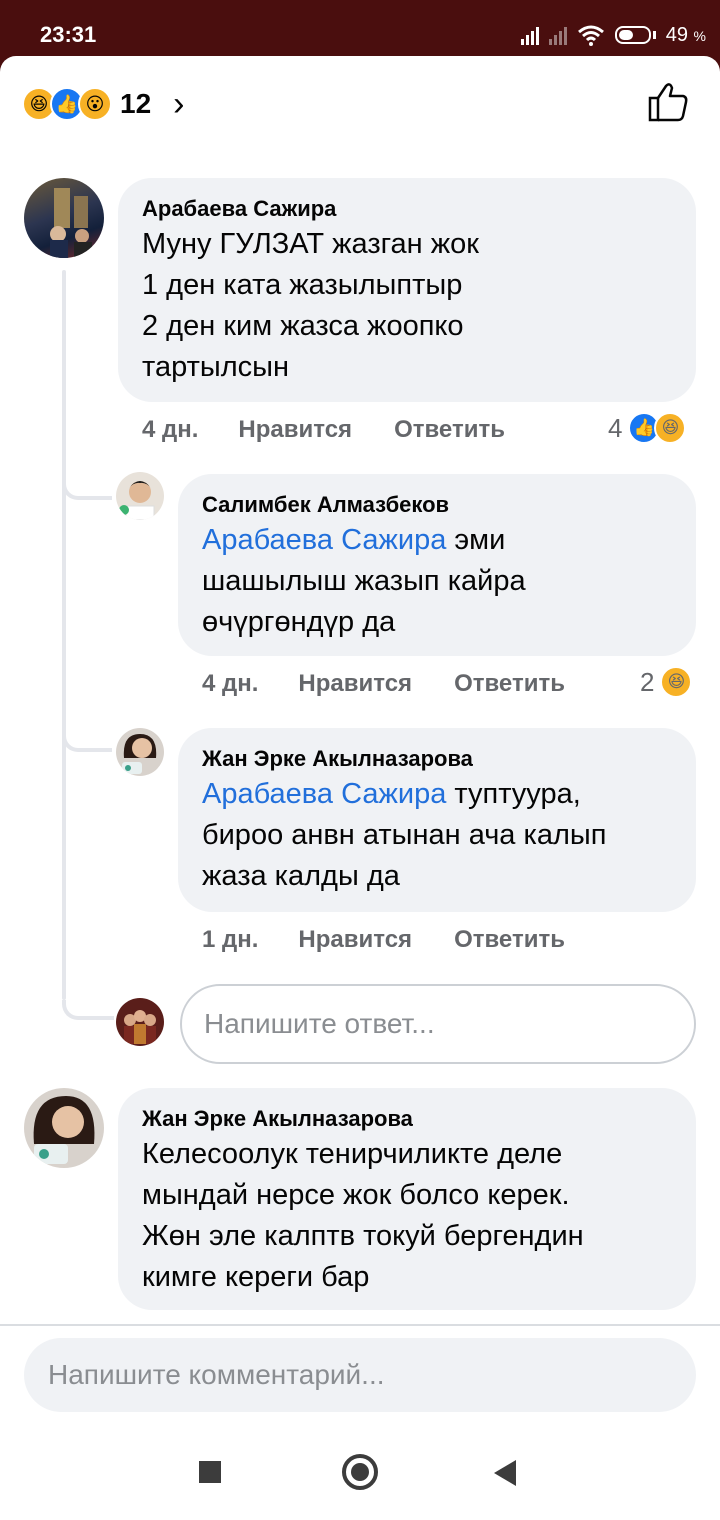  Describe the element at coordinates (513, 794) in the screenshot. I see `reply-text-part: туптуура,` at that location.